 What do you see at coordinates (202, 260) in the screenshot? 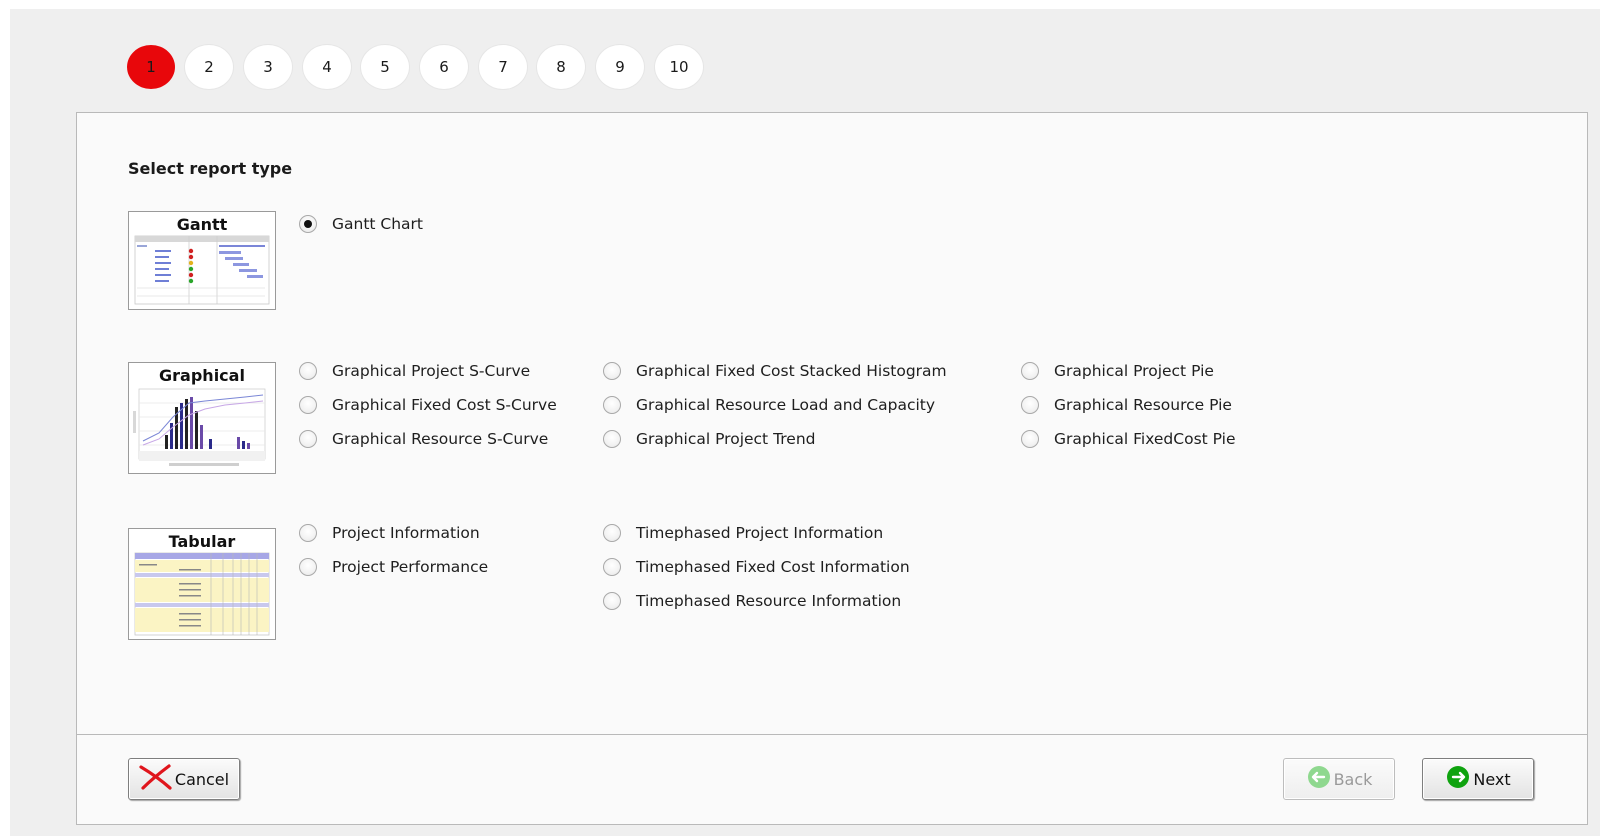
I see `gantt-thumbnail: Gantt` at bounding box center [202, 260].